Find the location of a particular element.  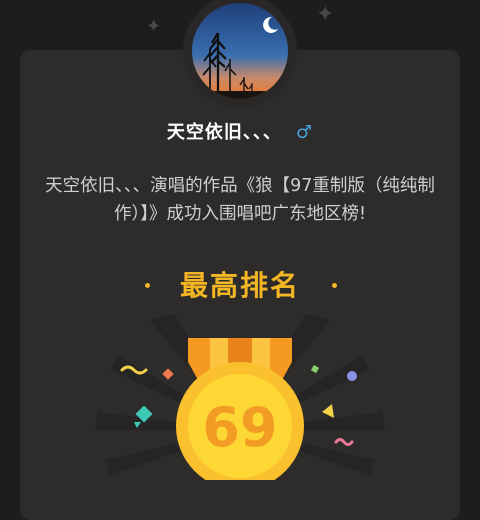

rank-number: 69 is located at coordinates (239, 427).